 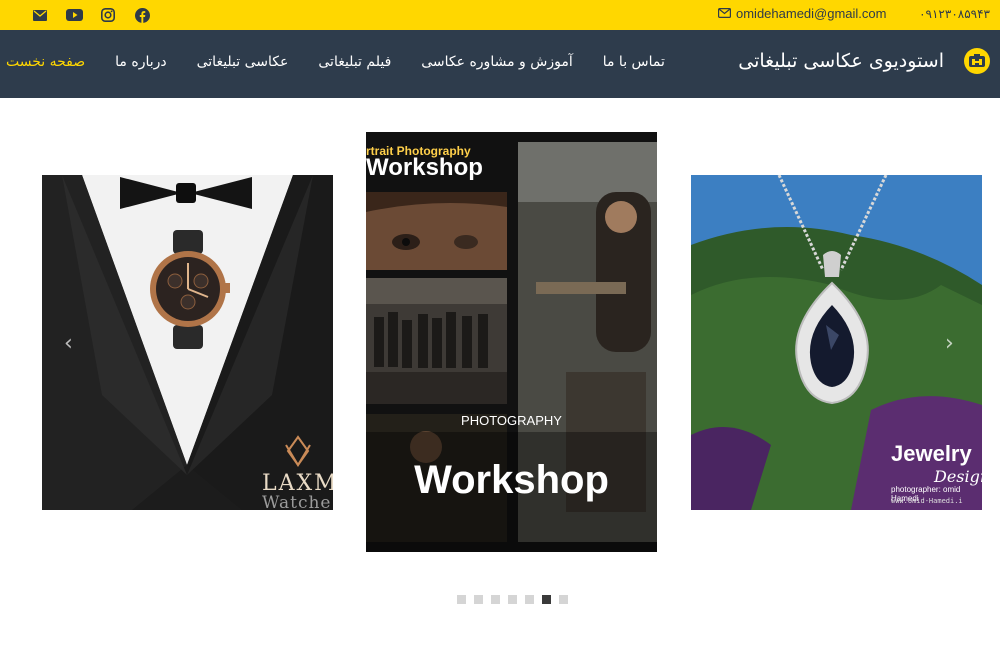 I want to click on jewelry-subtitle: Design, so click(x=958, y=476).